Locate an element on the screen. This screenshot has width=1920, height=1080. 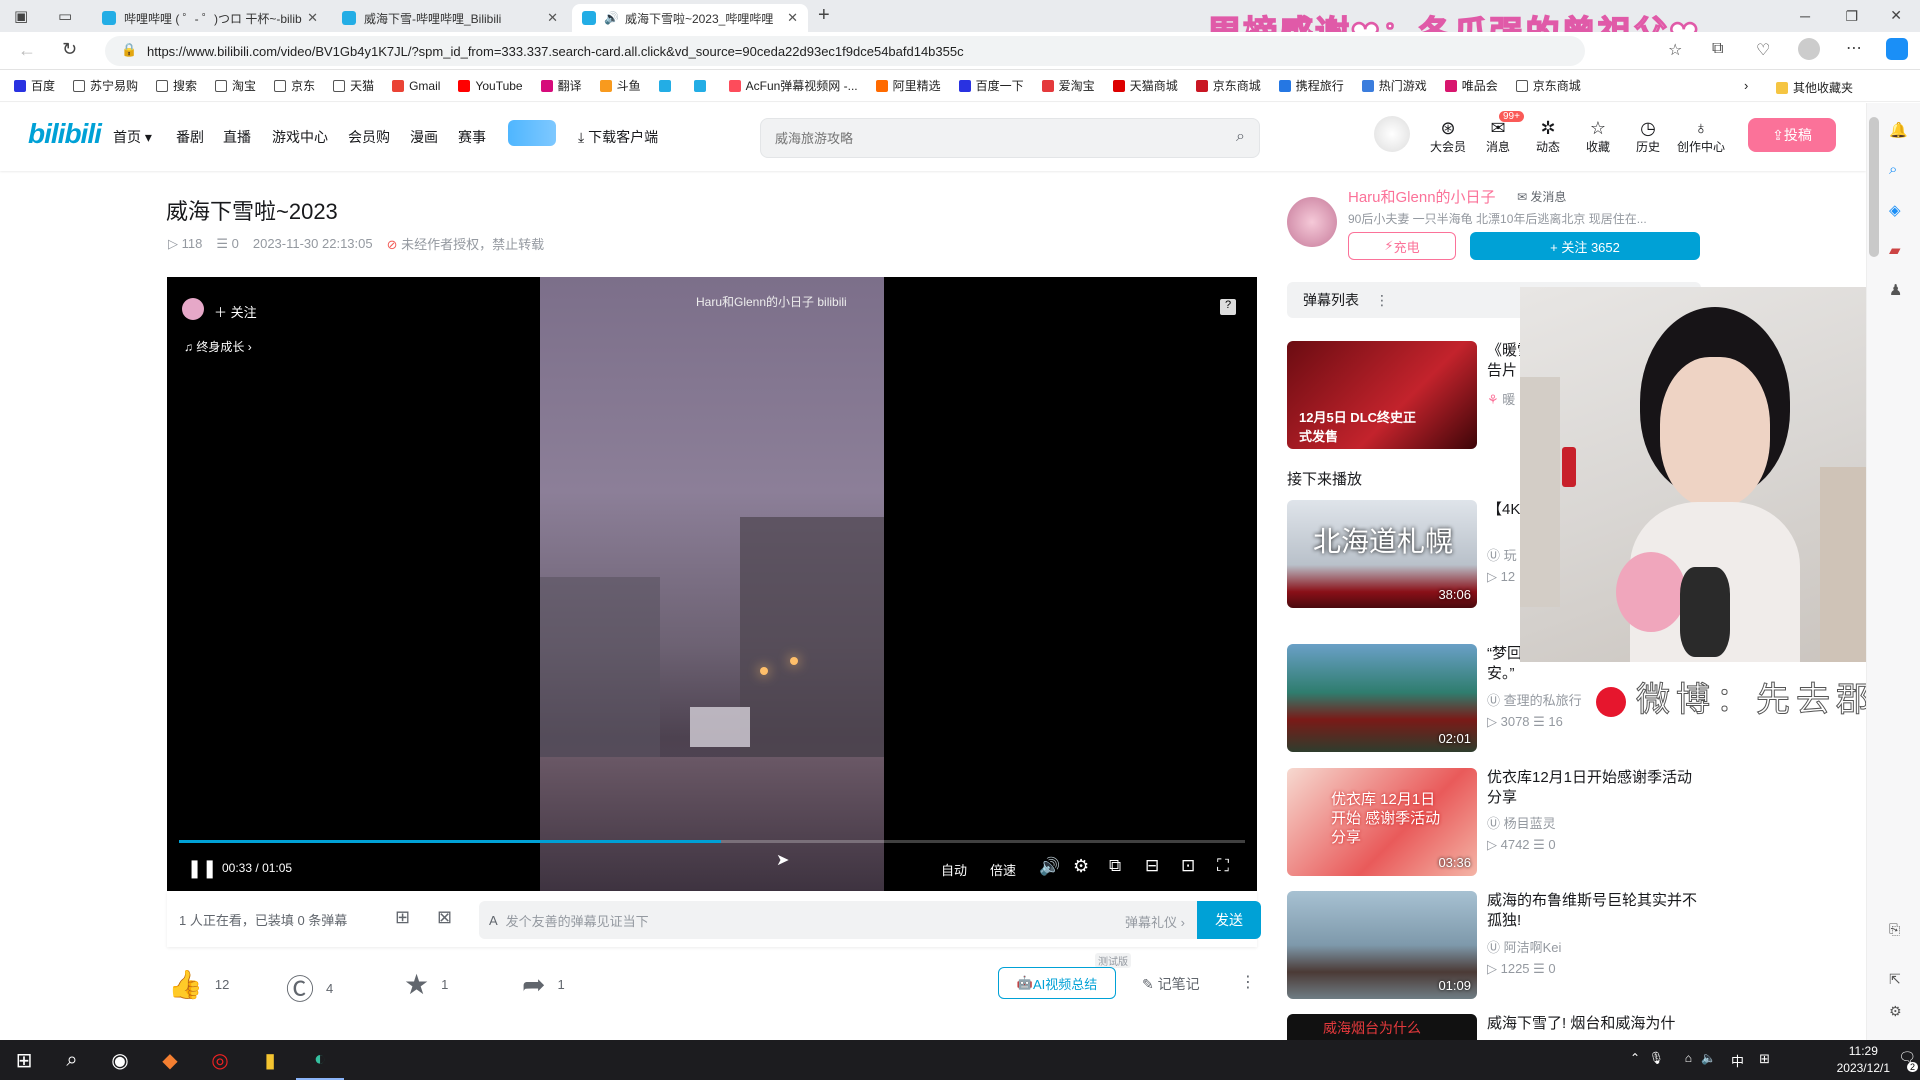
bookmark-taobao: 淘宝 is located at coordinates (235, 85).